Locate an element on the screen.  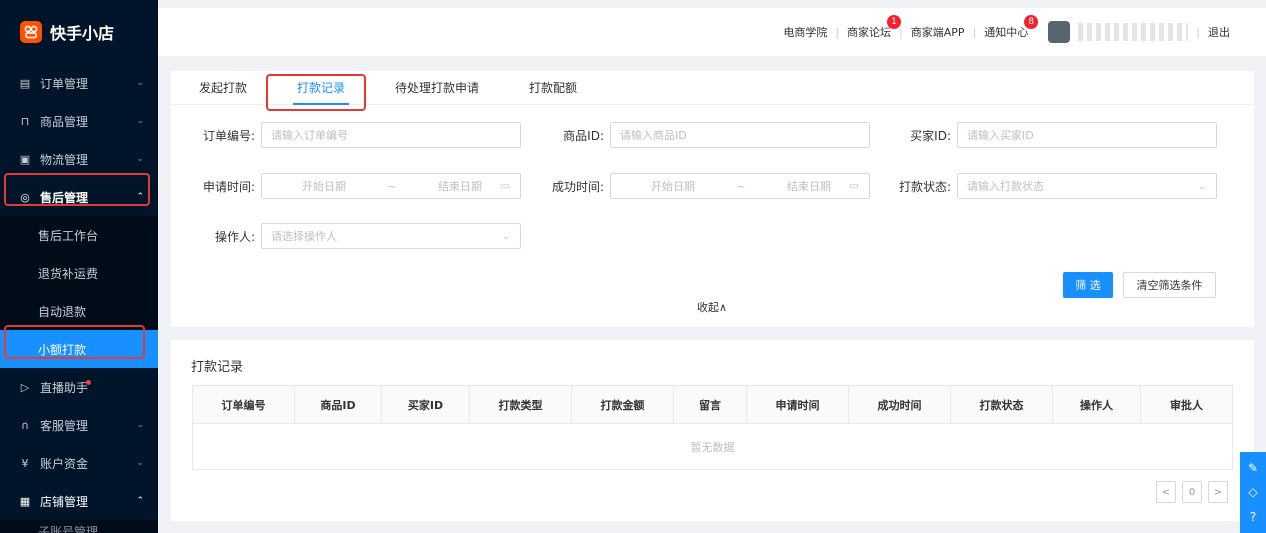
tab-bar: 发起打款 打款记录 待处理打款申请 打款配额 is located at coordinates (712, 91).